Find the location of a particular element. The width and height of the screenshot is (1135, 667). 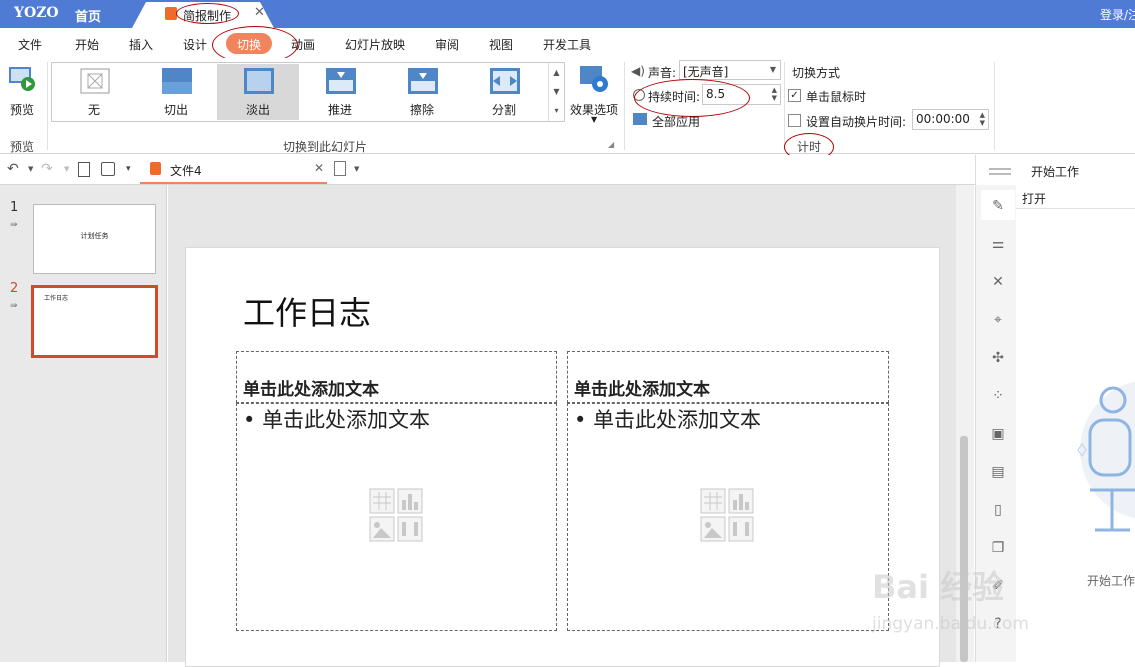

sound-label: 声音: is located at coordinates (662, 73).